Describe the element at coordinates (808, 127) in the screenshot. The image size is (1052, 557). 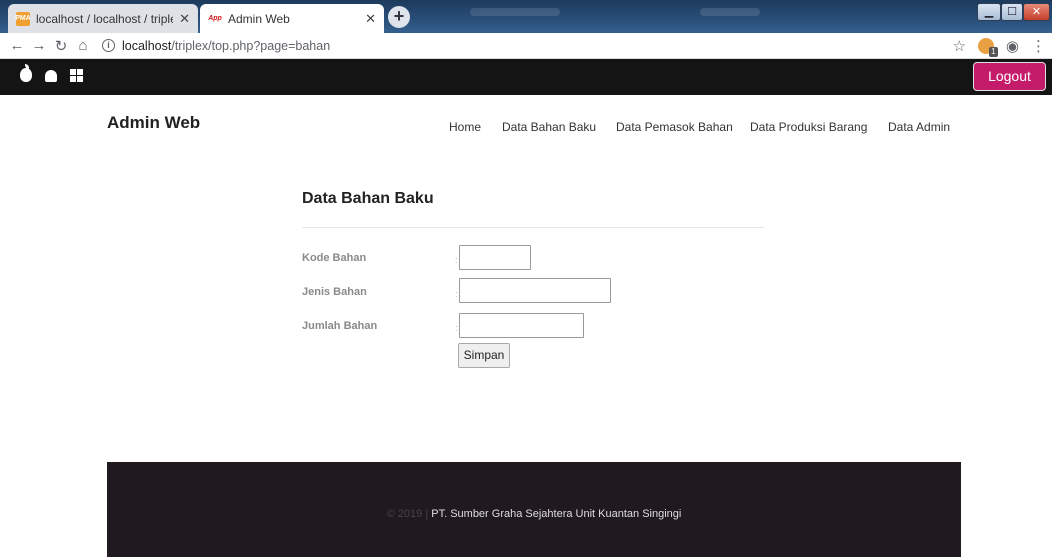
I see `nav-data-produksi-barang: Data Produksi Barang` at that location.